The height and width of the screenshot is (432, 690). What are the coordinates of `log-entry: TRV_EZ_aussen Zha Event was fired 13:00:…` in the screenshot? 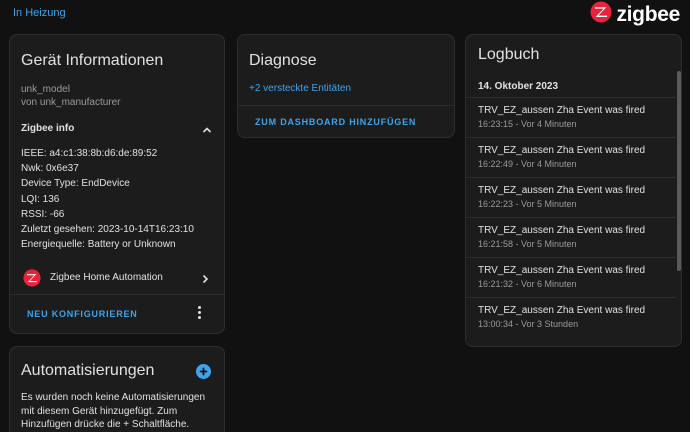 It's located at (571, 317).